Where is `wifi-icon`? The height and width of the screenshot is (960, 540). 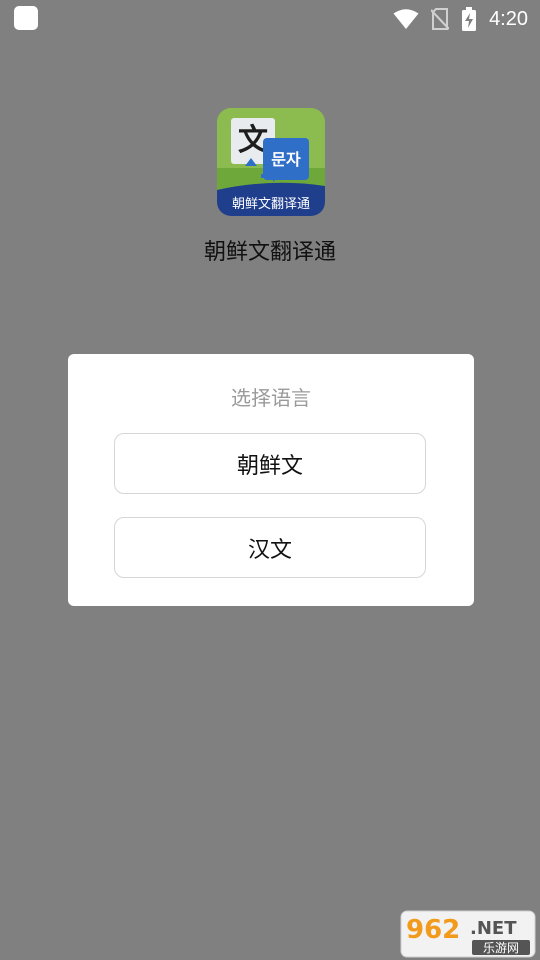 wifi-icon is located at coordinates (406, 19).